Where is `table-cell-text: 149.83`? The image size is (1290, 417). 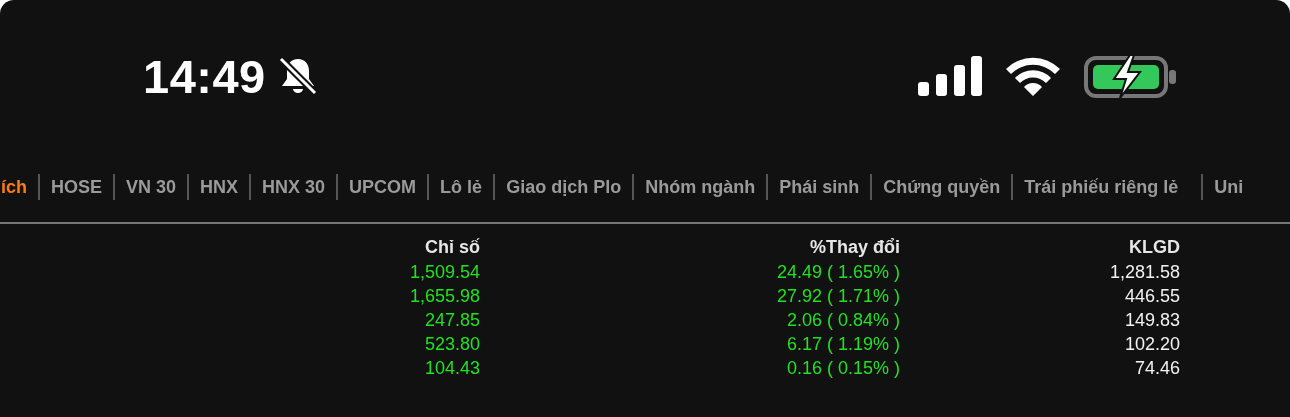 table-cell-text: 149.83 is located at coordinates (1151, 320).